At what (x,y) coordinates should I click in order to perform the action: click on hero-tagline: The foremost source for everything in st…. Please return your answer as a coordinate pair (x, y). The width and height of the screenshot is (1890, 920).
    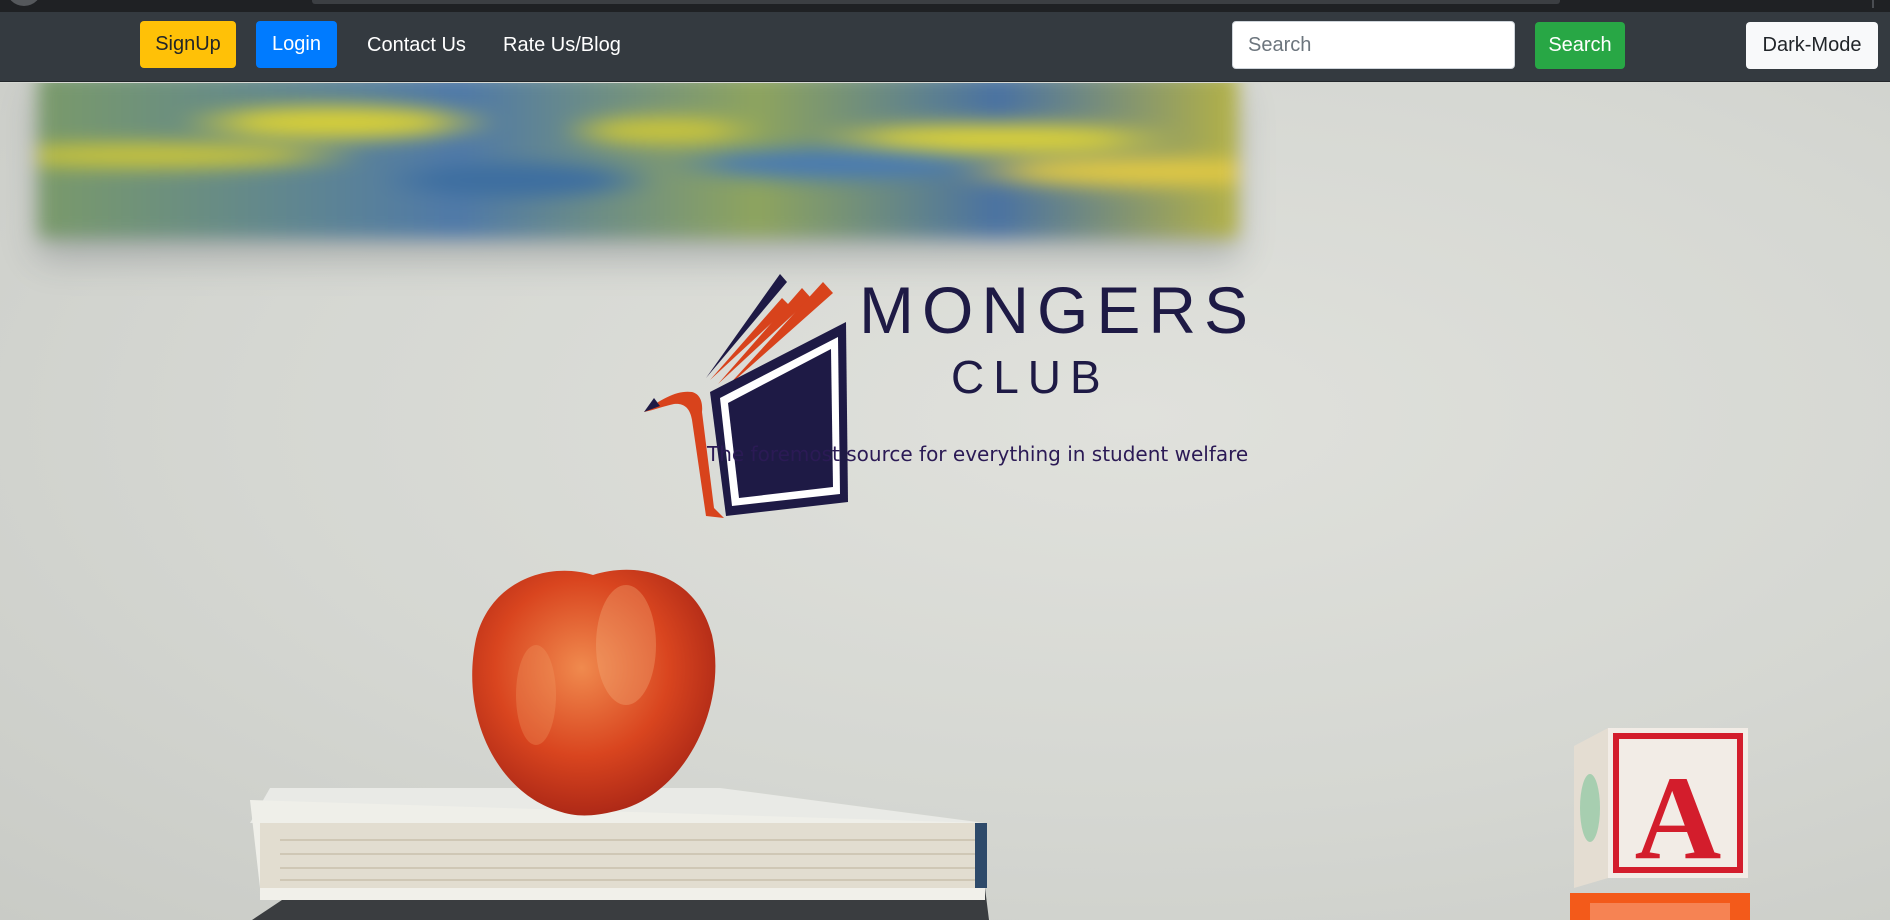
    Looking at the image, I should click on (978, 454).